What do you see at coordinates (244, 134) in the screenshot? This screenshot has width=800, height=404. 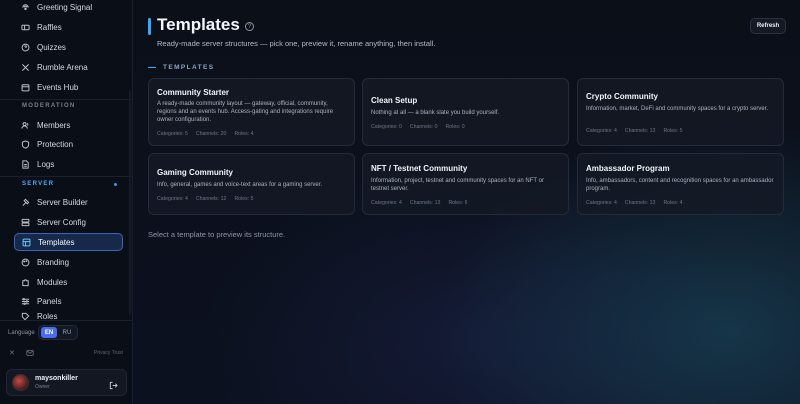 I see `card-roles: Roles: 4` at bounding box center [244, 134].